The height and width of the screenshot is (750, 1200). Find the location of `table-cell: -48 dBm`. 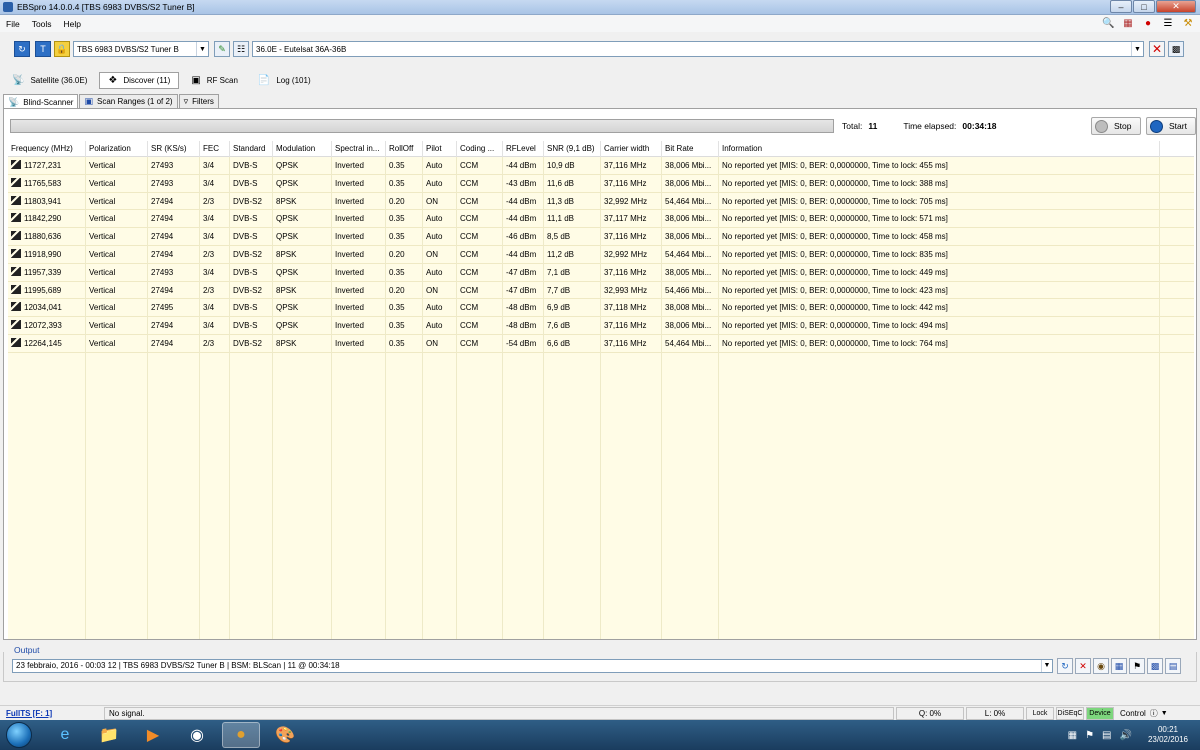

table-cell: -48 dBm is located at coordinates (521, 326).